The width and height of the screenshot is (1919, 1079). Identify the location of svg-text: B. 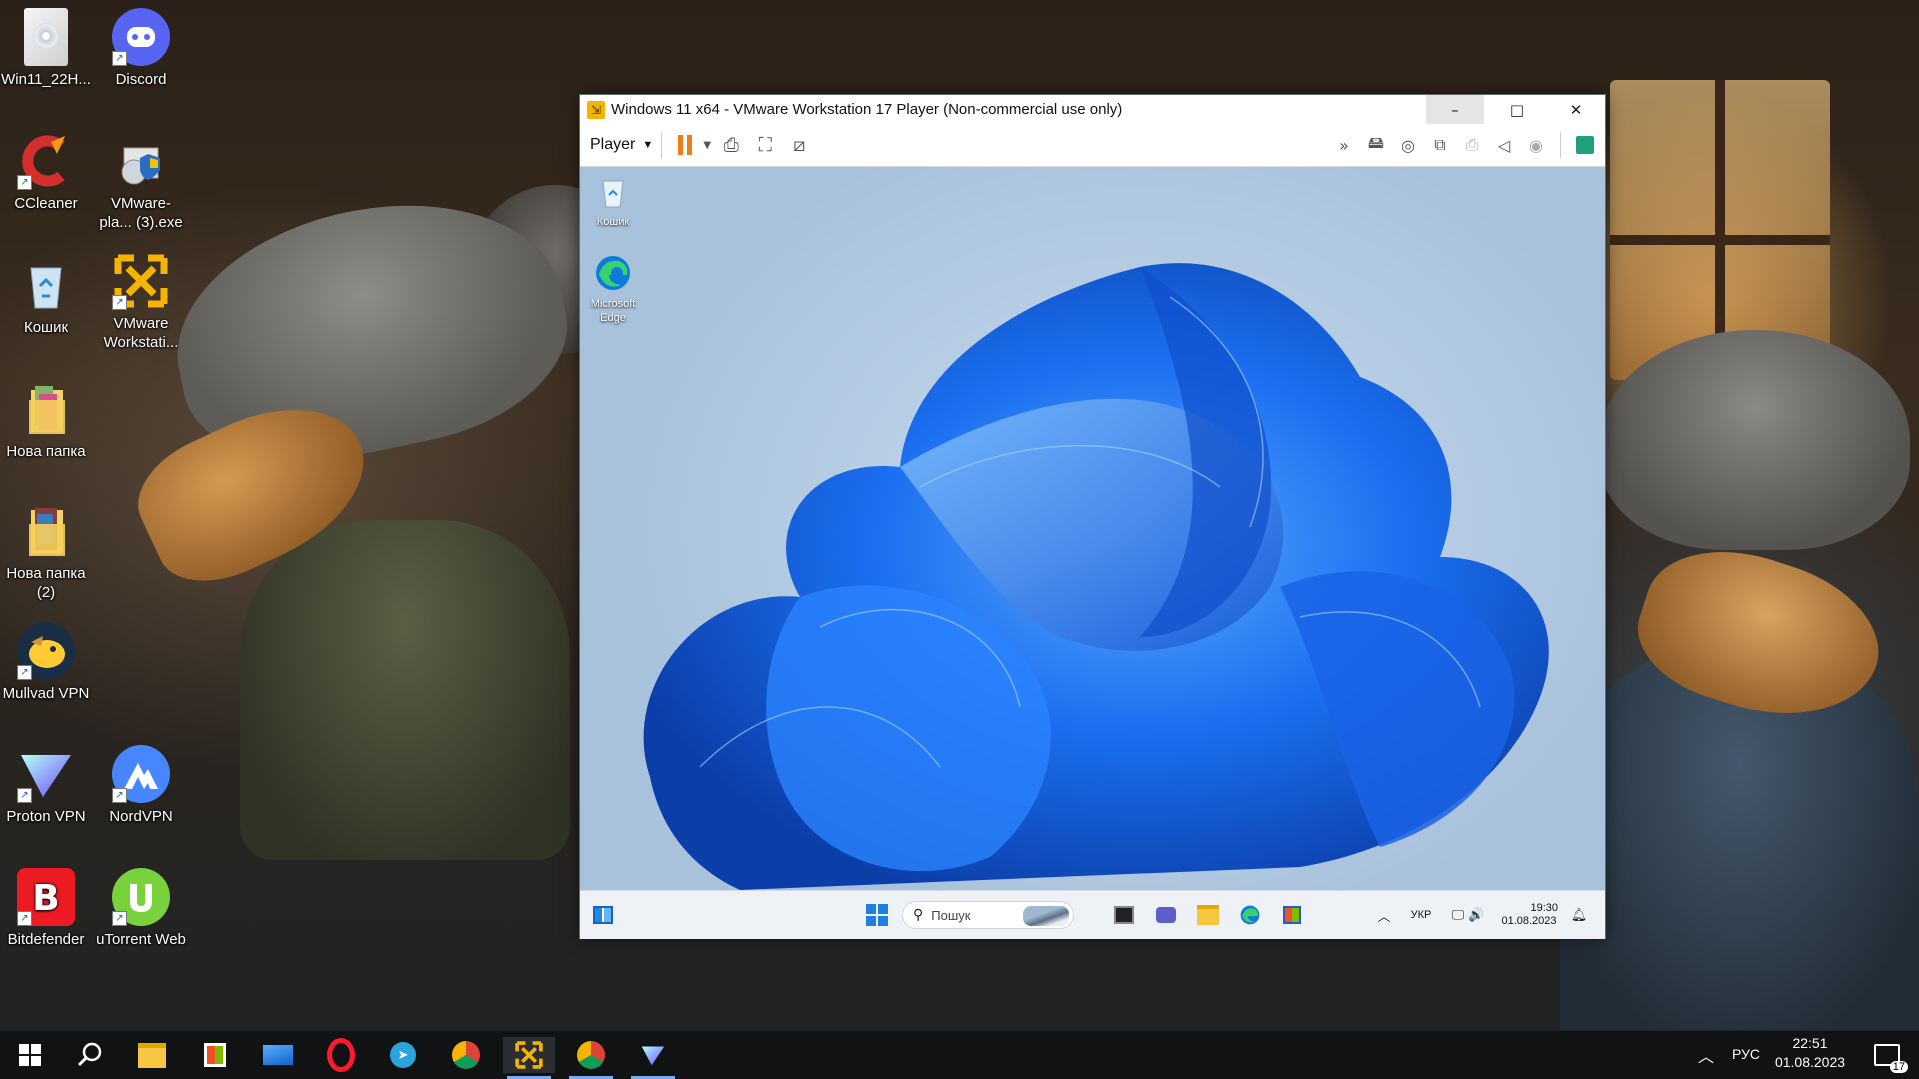
(45, 898).